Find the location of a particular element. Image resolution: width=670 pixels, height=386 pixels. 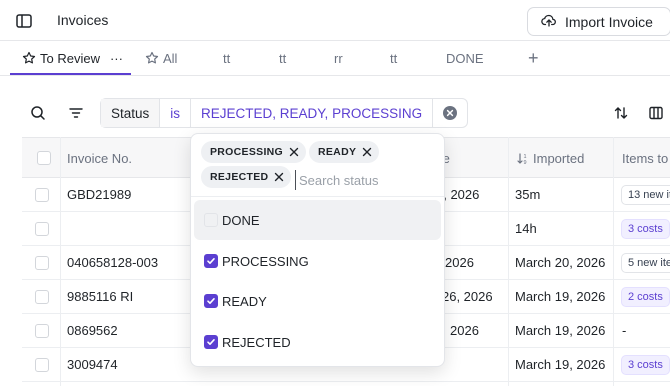

items-cell: 13 new it is located at coordinates (645, 194).